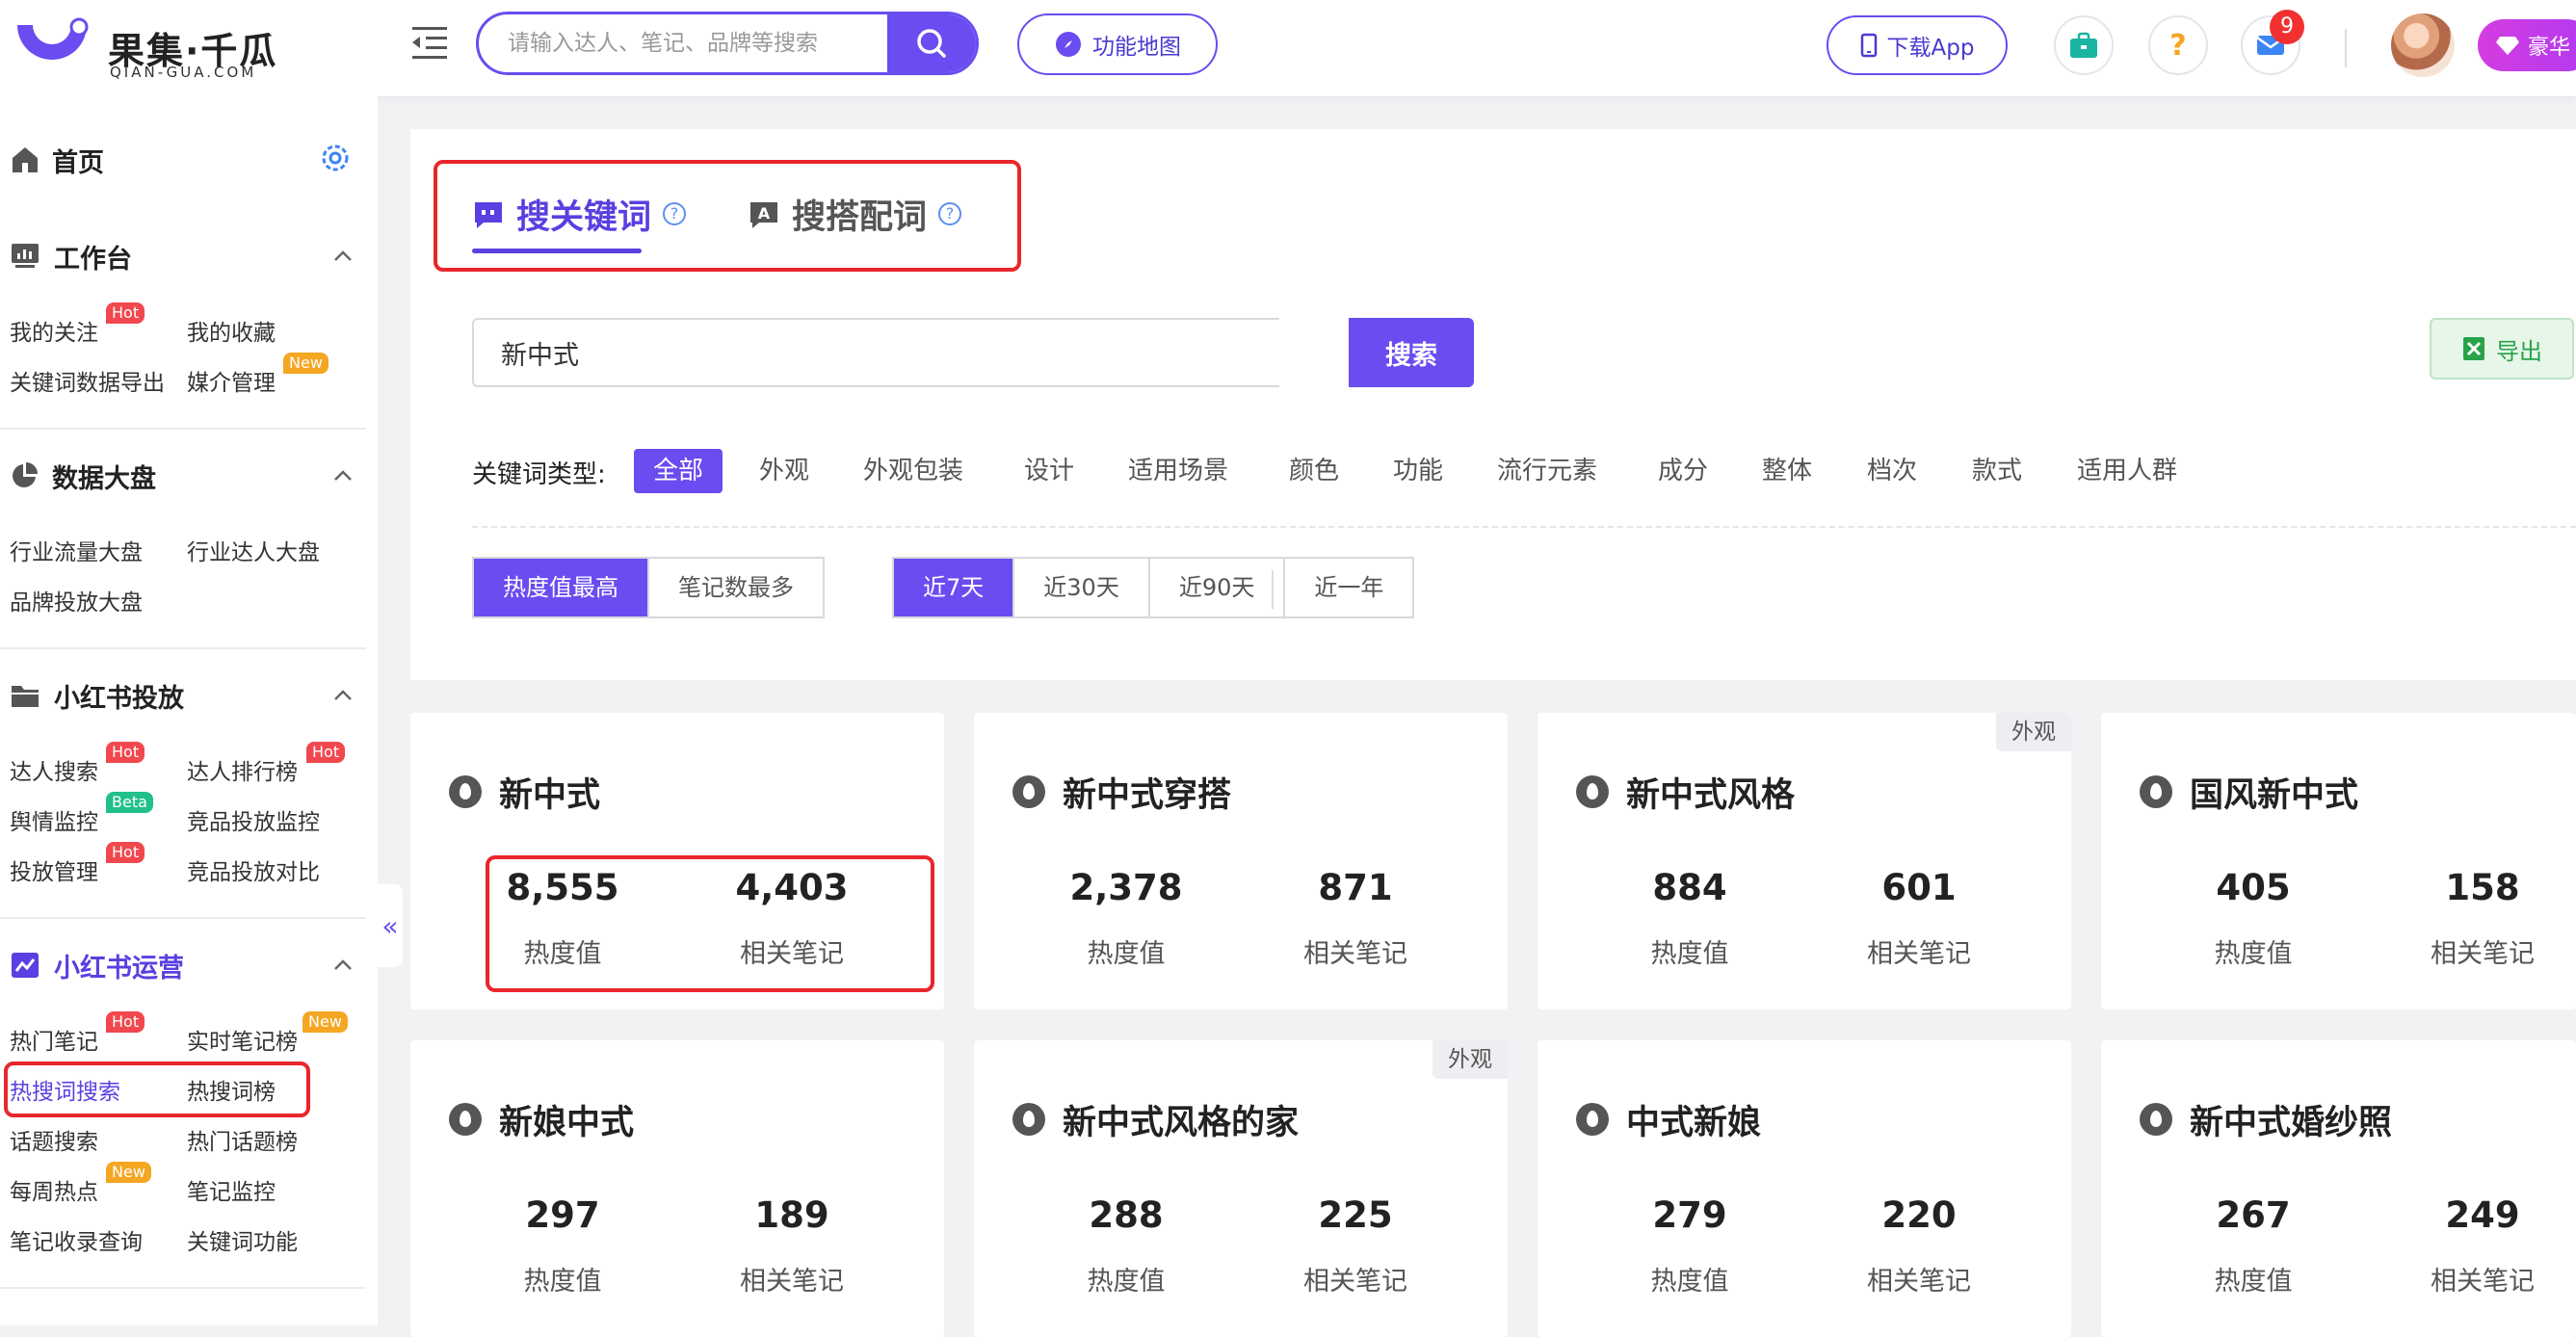 The width and height of the screenshot is (2576, 1337). What do you see at coordinates (54, 1039) in the screenshot?
I see `sidebar-item-hot-notes: 热门笔记` at bounding box center [54, 1039].